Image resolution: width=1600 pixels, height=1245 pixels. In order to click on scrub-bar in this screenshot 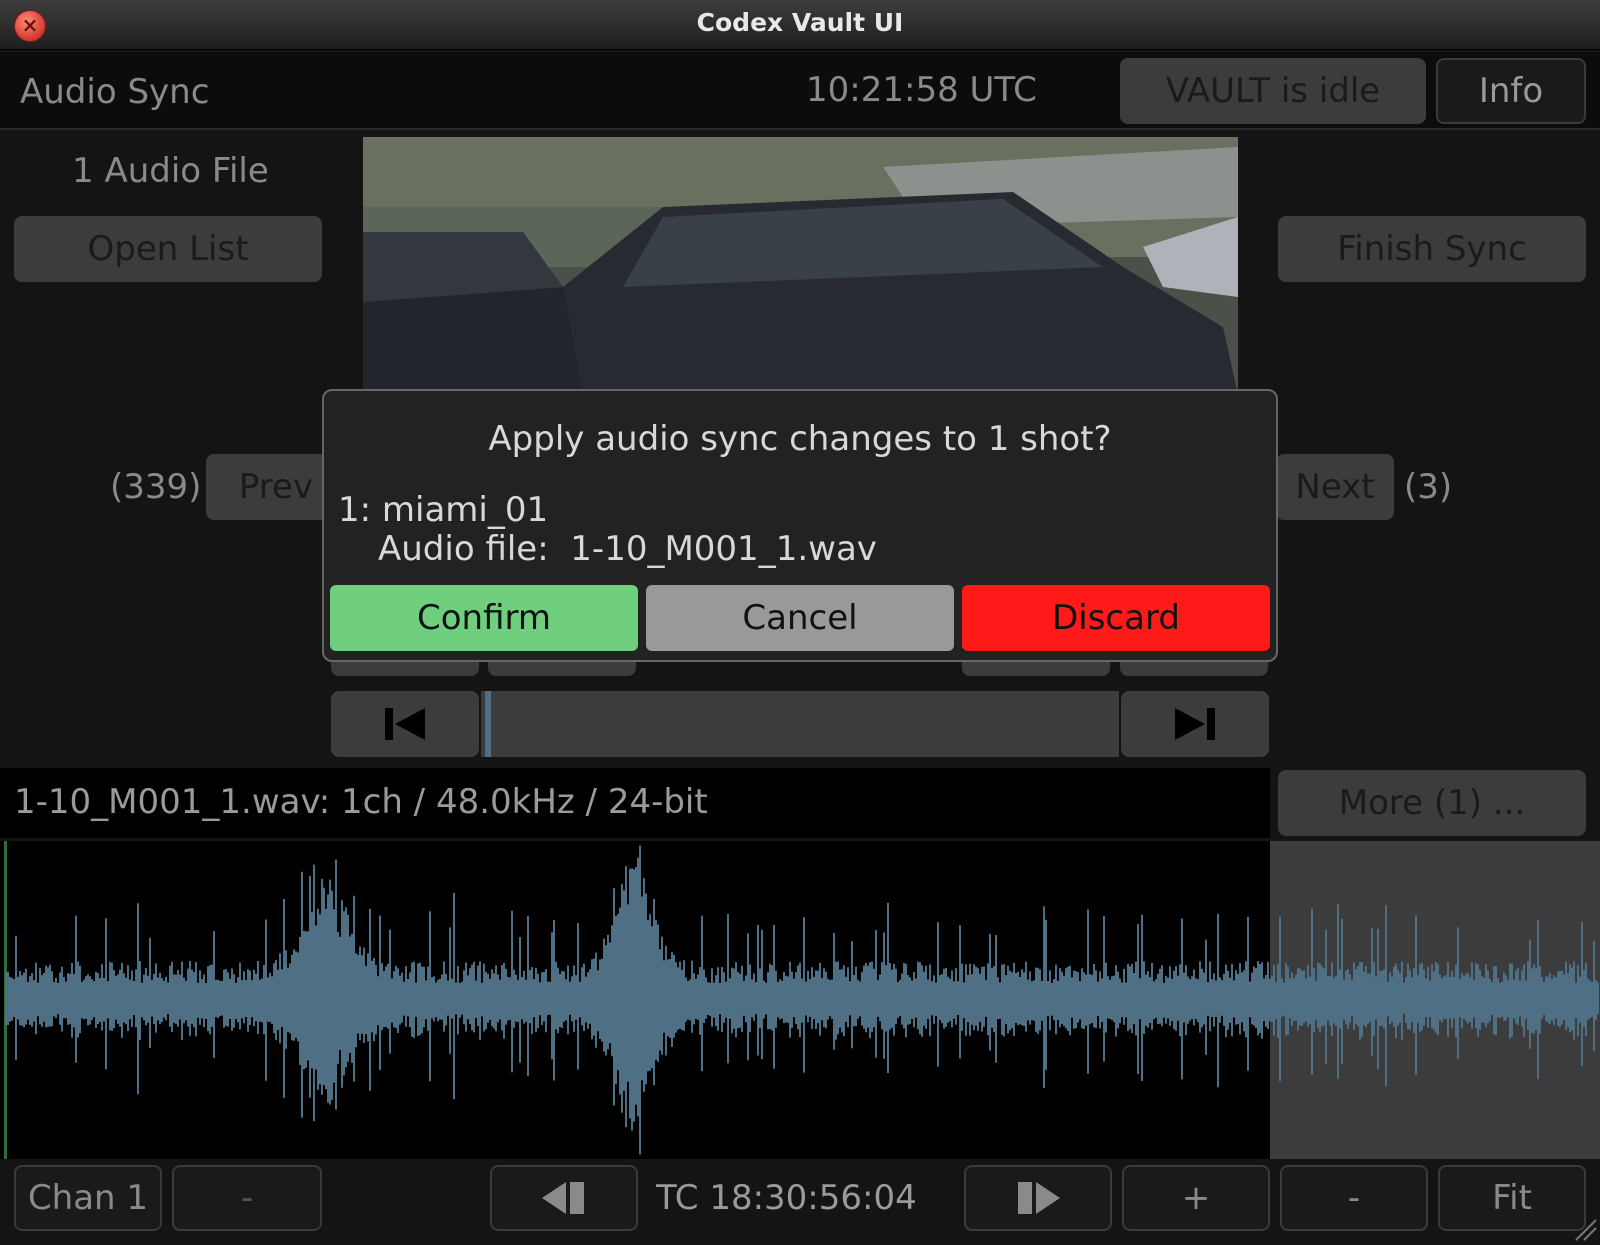, I will do `click(800, 724)`.